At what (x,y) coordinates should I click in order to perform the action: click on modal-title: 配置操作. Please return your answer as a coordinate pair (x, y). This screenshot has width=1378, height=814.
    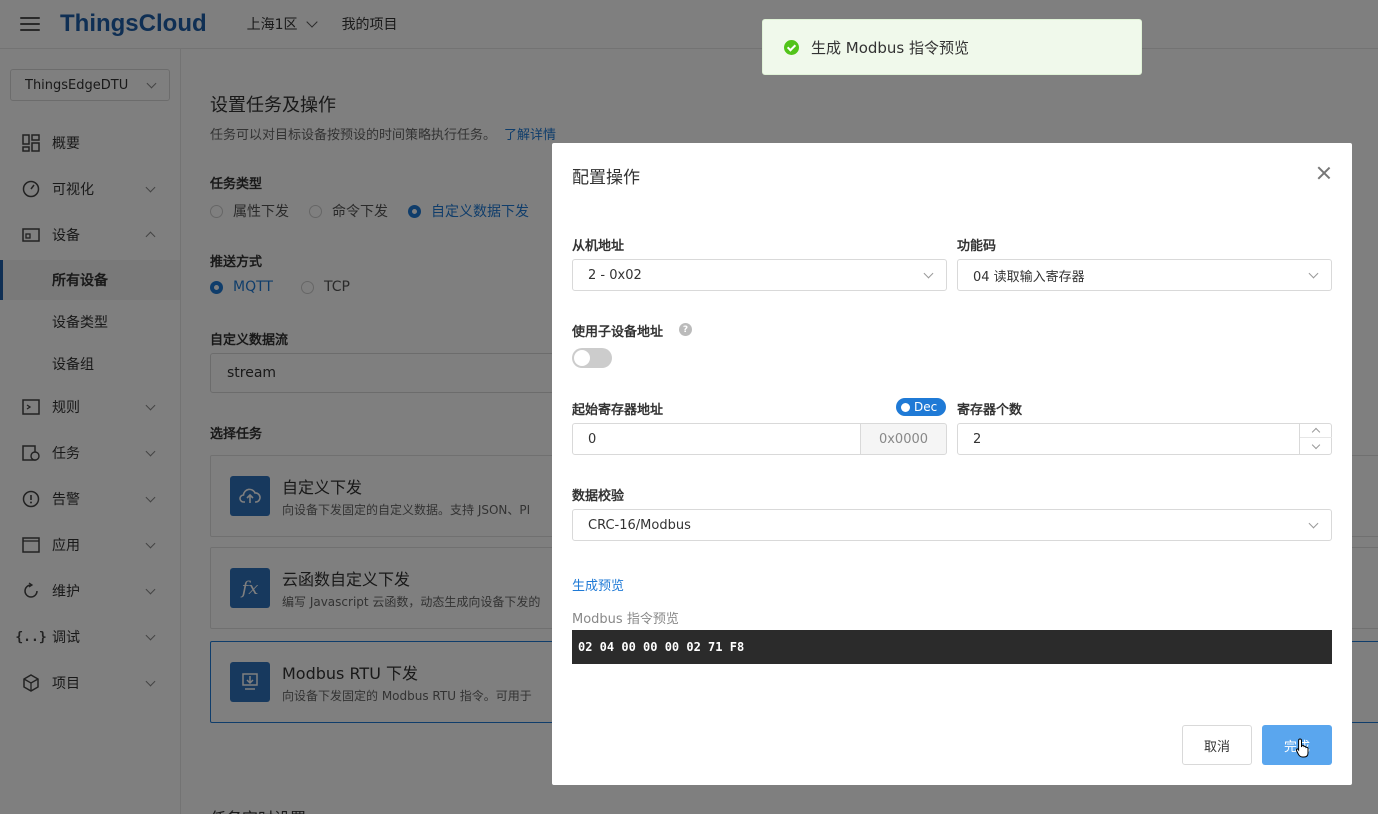
    Looking at the image, I should click on (606, 178).